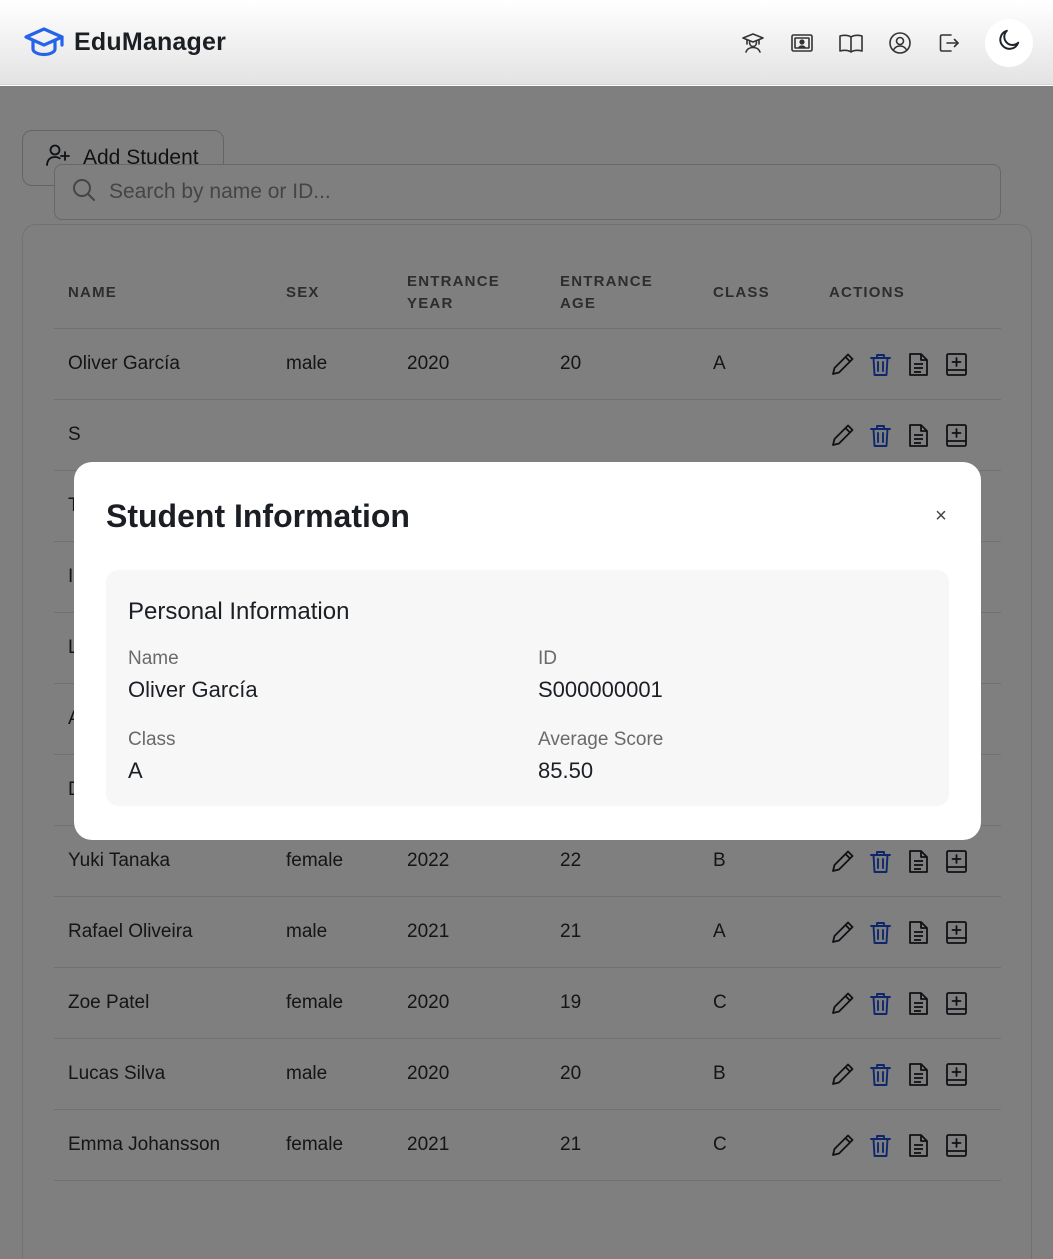  I want to click on theme-toggle, so click(1009, 42).